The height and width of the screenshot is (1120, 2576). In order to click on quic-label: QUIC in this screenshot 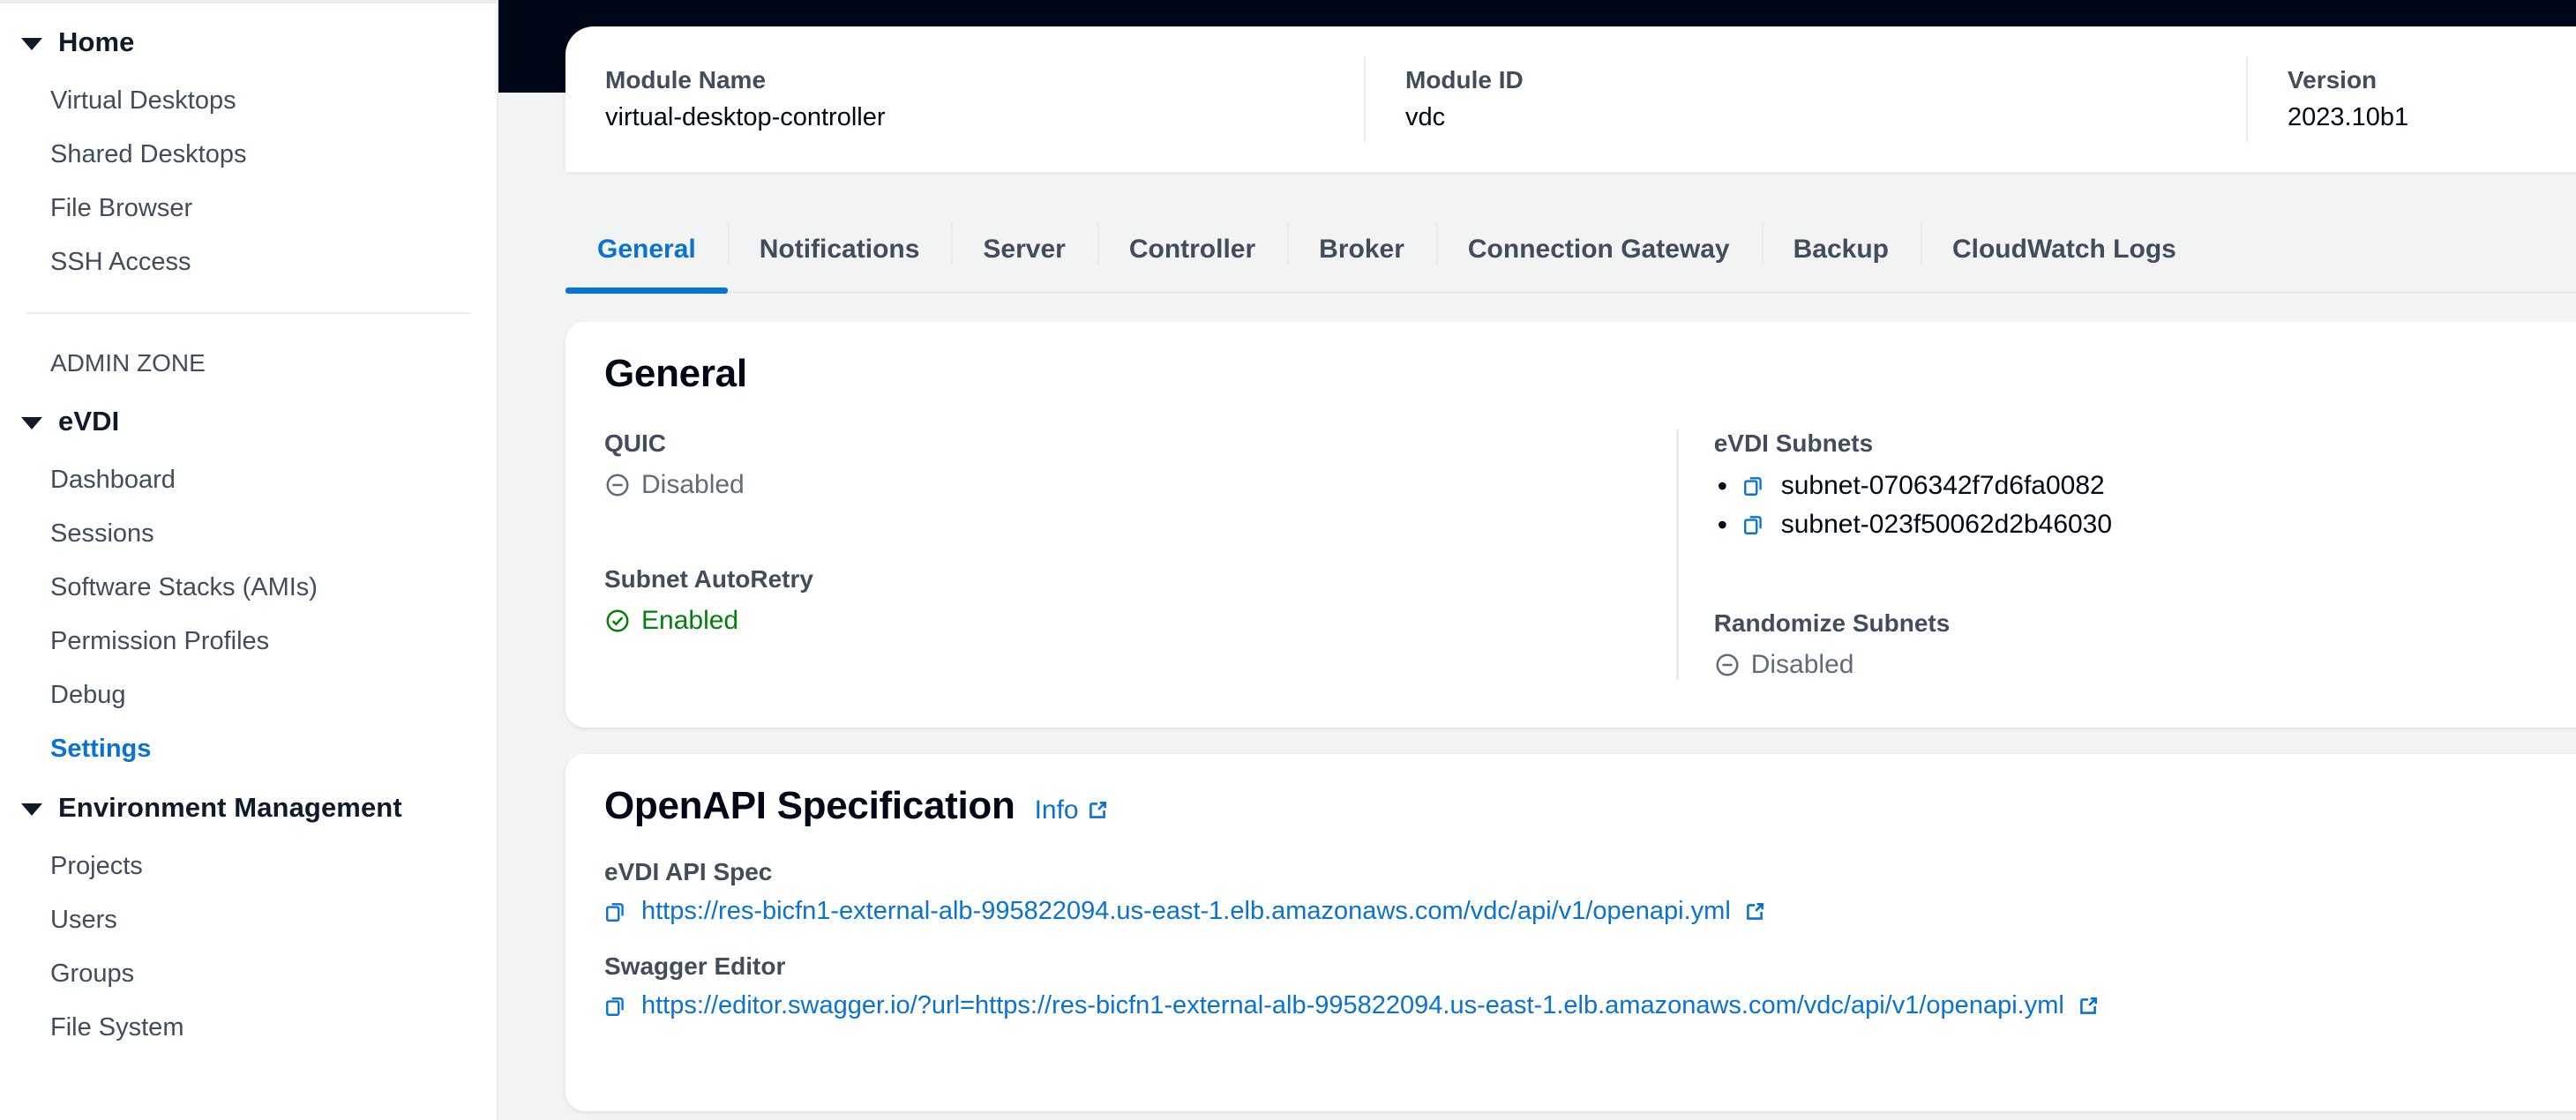, I will do `click(635, 443)`.